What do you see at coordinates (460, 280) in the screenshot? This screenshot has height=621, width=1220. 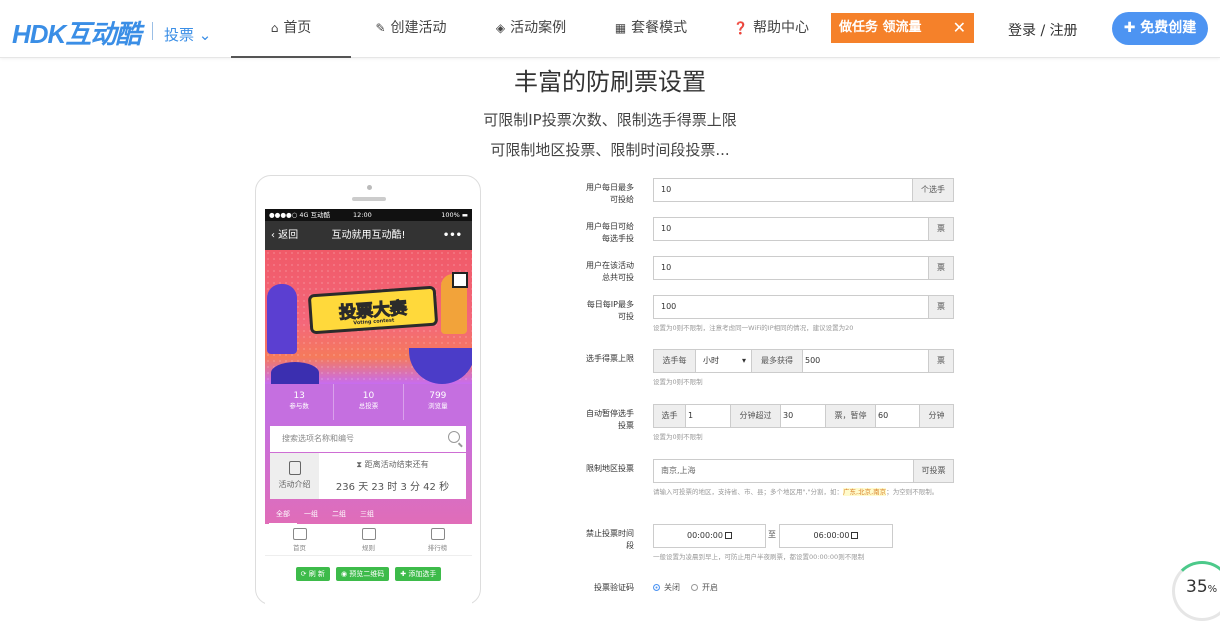 I see `qr-code-icon` at bounding box center [460, 280].